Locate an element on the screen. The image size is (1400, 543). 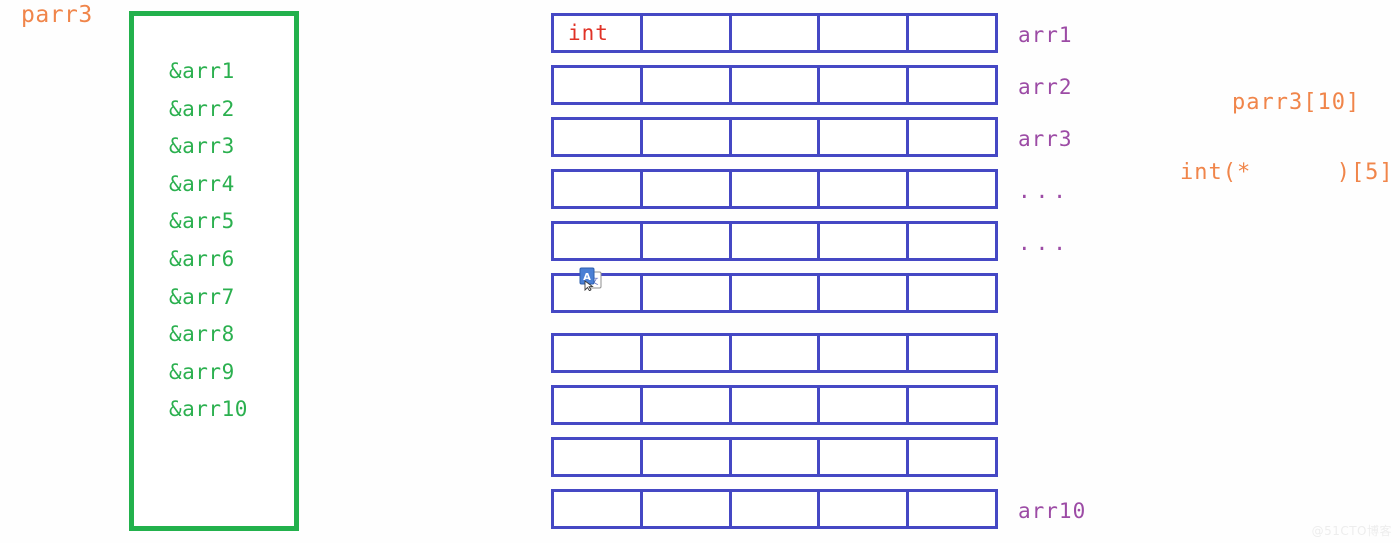
pointer-address-item: &arr10 is located at coordinates (208, 409).